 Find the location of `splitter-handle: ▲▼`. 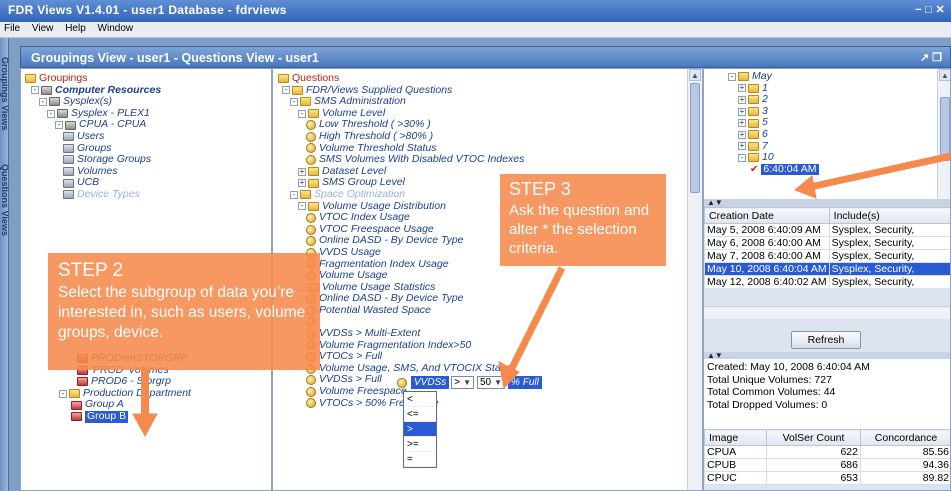

splitter-handle: ▲▼ is located at coordinates (827, 203).